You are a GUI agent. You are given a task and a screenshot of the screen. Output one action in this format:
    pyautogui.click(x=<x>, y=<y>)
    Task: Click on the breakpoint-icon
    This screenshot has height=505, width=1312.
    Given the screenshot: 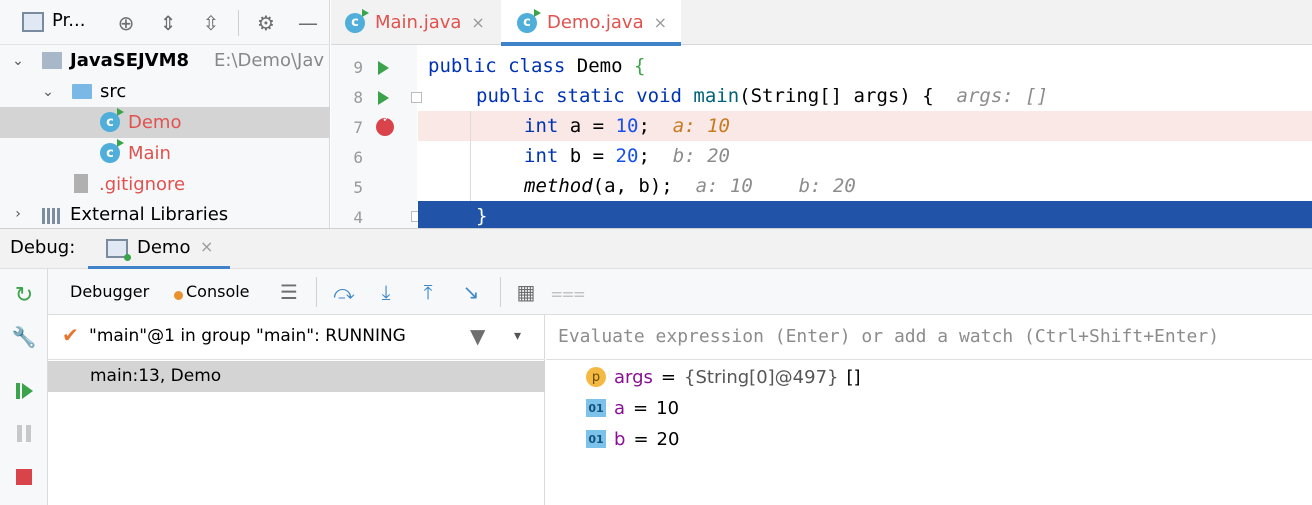 What is the action you would take?
    pyautogui.click(x=385, y=124)
    